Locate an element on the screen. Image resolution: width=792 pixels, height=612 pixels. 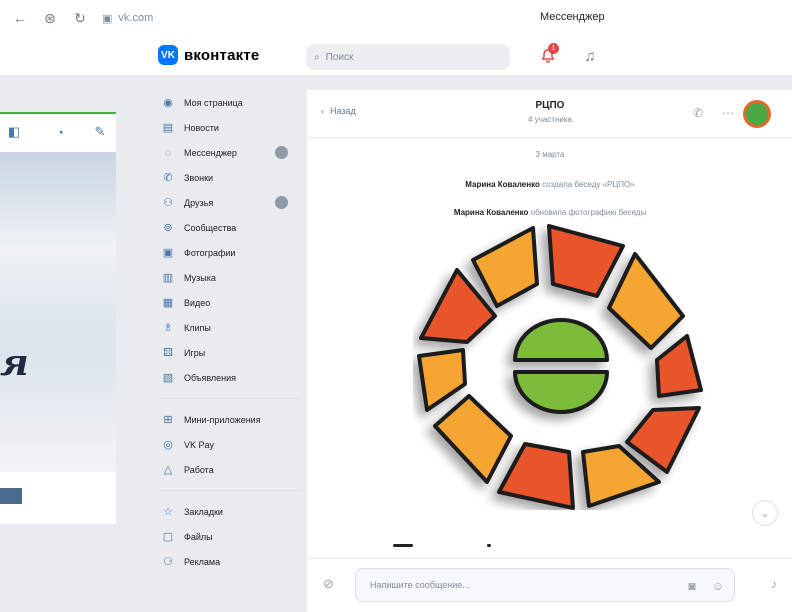
music-player-icon: ♫ is located at coordinates (590, 56).